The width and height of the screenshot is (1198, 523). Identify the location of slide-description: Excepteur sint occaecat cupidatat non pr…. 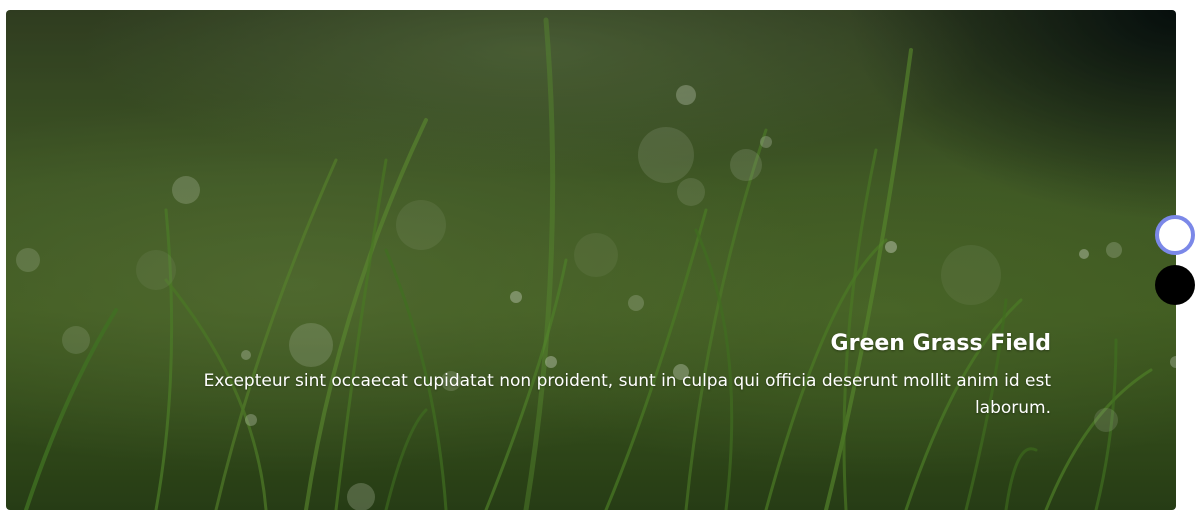
(627, 394).